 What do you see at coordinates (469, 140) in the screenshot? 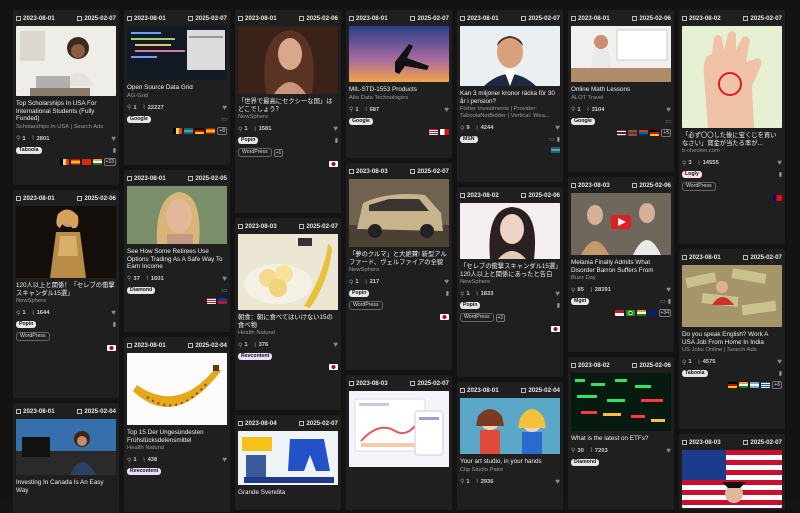
I see `network-badge: MSN` at bounding box center [469, 140].